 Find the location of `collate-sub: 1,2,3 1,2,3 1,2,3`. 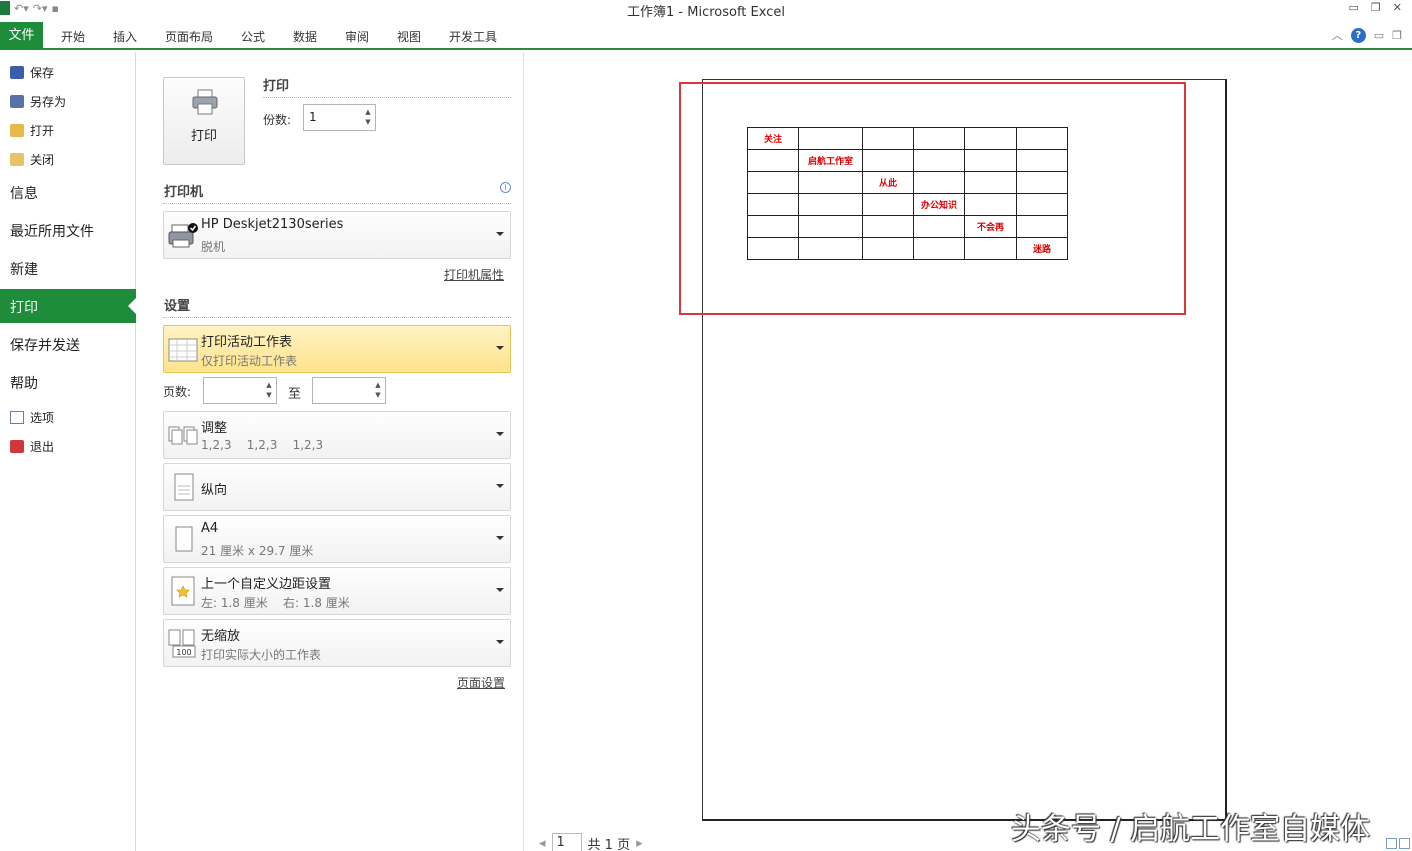

collate-sub: 1,2,3 1,2,3 1,2,3 is located at coordinates (262, 445).